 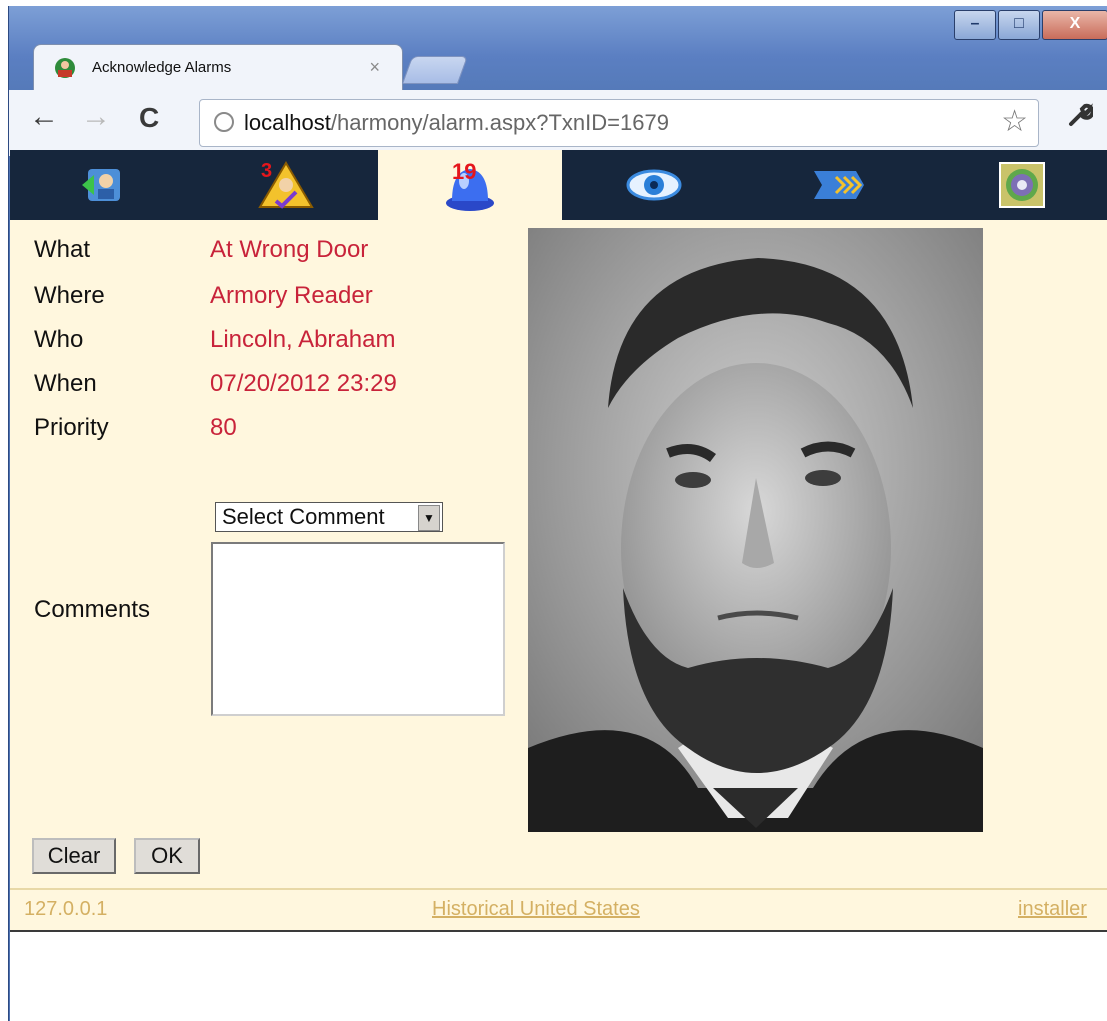 What do you see at coordinates (44, 117) in the screenshot?
I see `back-arrow-icon: ←` at bounding box center [44, 117].